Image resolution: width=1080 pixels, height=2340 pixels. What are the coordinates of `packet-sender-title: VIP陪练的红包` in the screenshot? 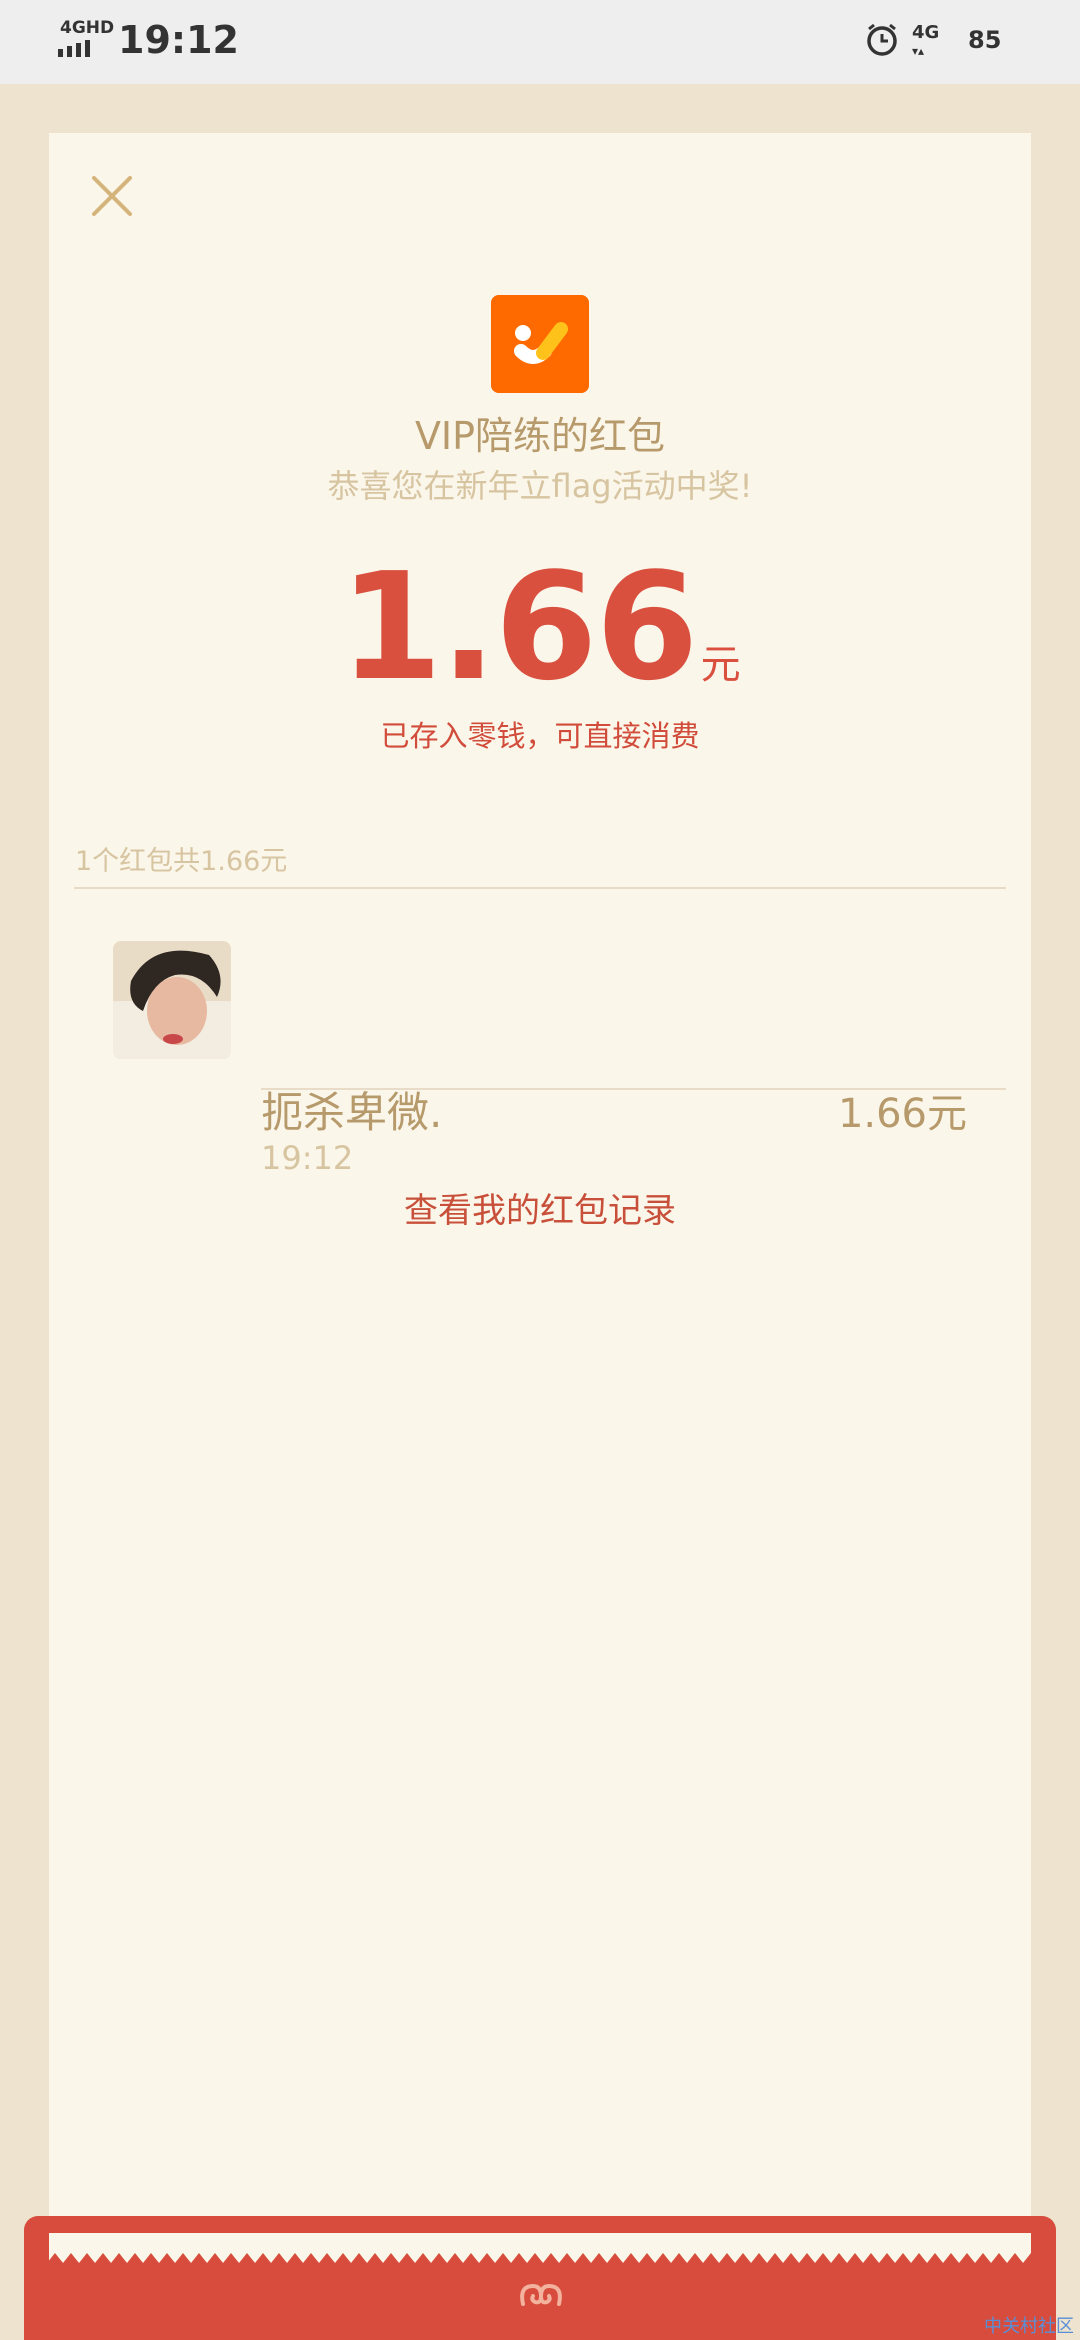 It's located at (540, 436).